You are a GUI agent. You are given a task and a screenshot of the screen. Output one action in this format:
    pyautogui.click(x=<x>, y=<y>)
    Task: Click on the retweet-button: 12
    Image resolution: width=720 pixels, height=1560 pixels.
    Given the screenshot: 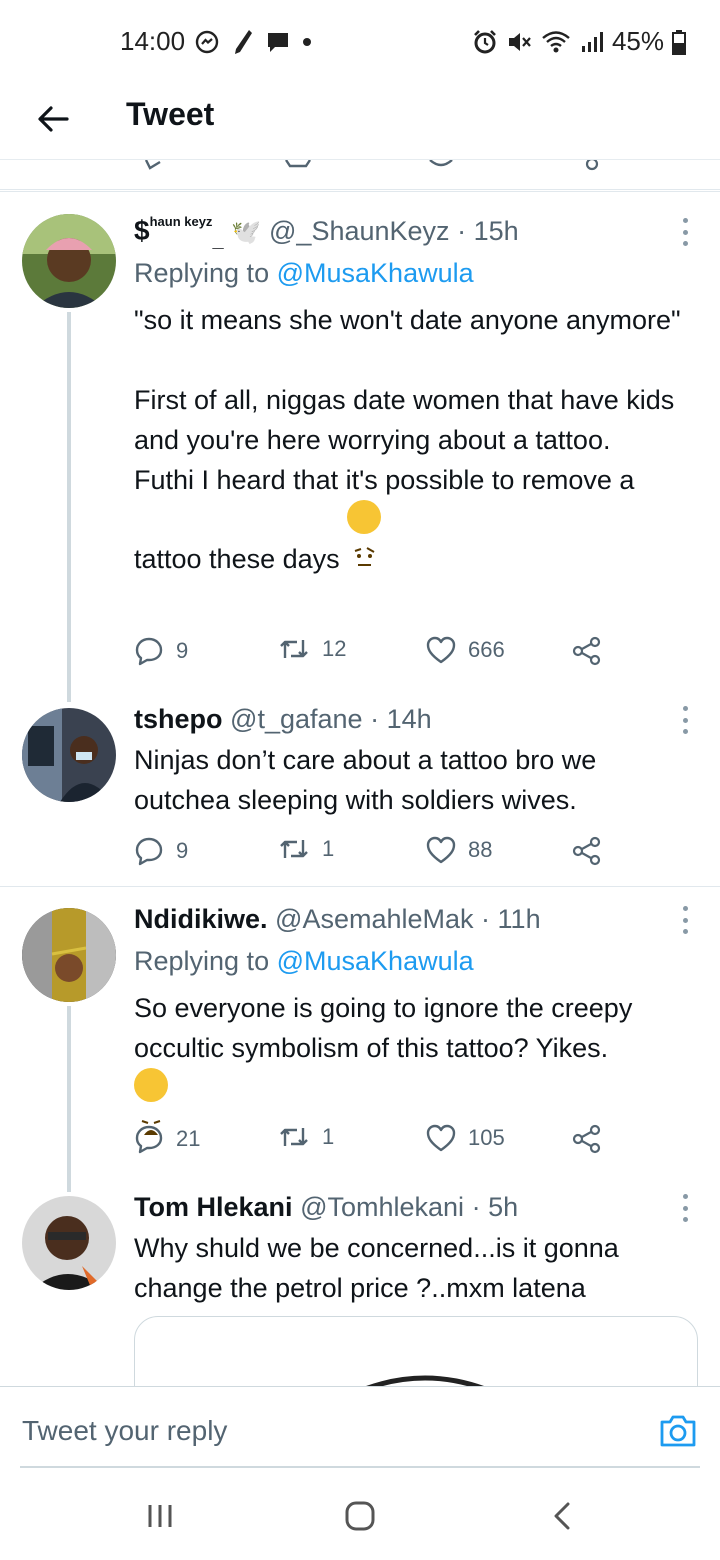 What is the action you would take?
    pyautogui.click(x=312, y=649)
    